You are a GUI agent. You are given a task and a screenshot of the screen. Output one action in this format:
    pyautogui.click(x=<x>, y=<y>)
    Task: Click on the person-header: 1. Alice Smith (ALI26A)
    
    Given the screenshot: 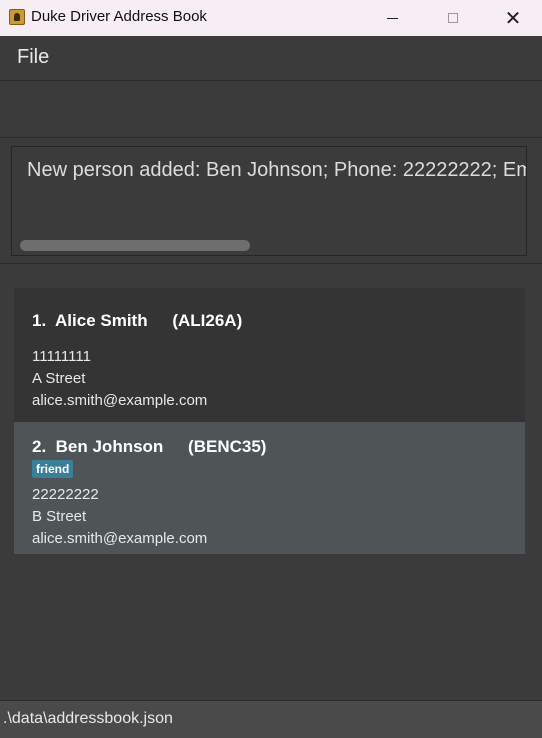 What is the action you would take?
    pyautogui.click(x=137, y=321)
    